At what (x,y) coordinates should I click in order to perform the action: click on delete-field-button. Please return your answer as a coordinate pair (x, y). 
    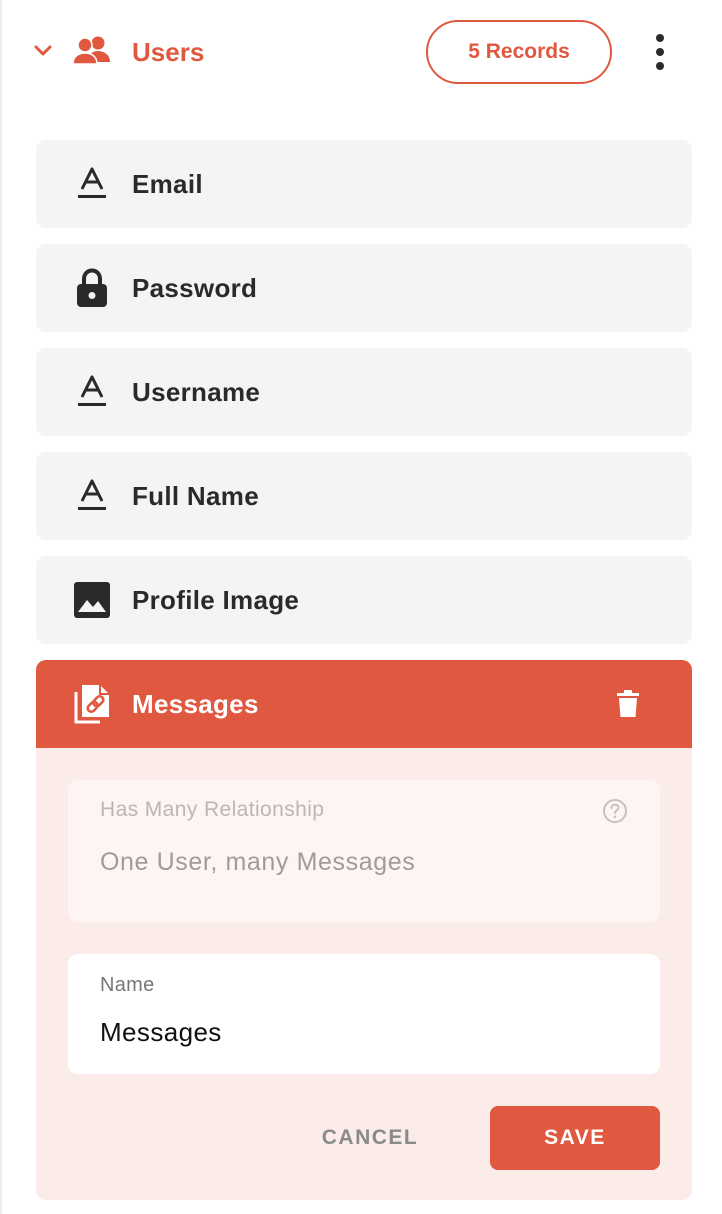
    Looking at the image, I should click on (628, 704).